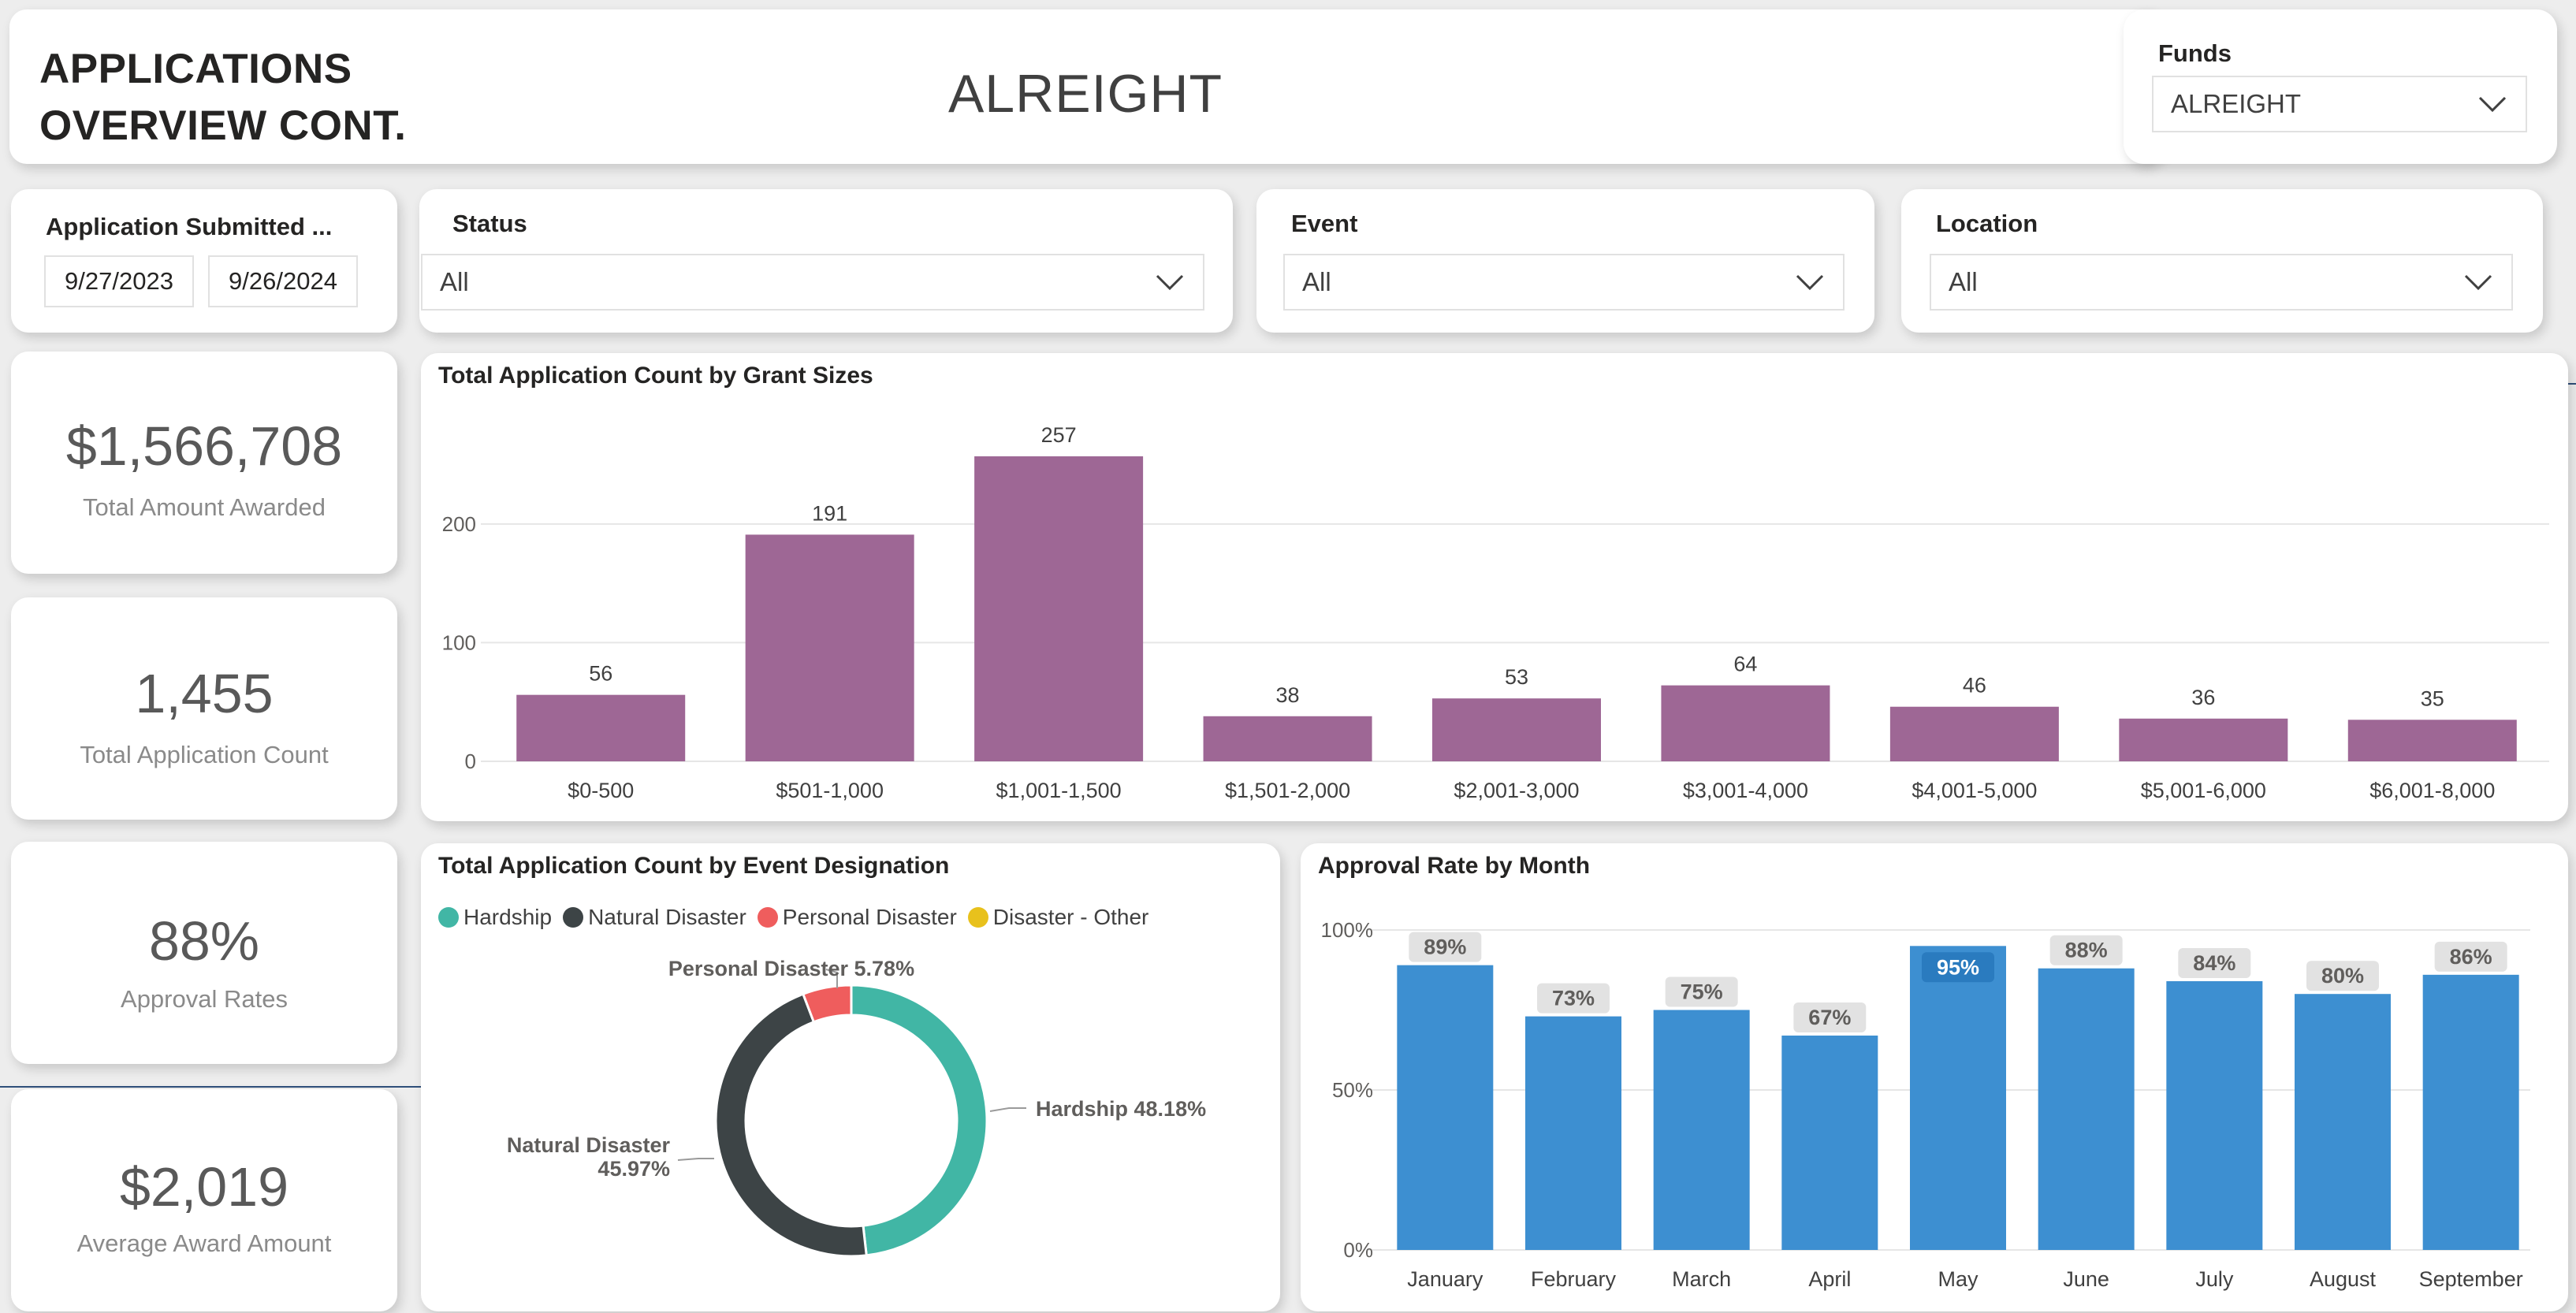 The height and width of the screenshot is (1313, 2576). What do you see at coordinates (2086, 950) in the screenshot?
I see `data-label: 88%` at bounding box center [2086, 950].